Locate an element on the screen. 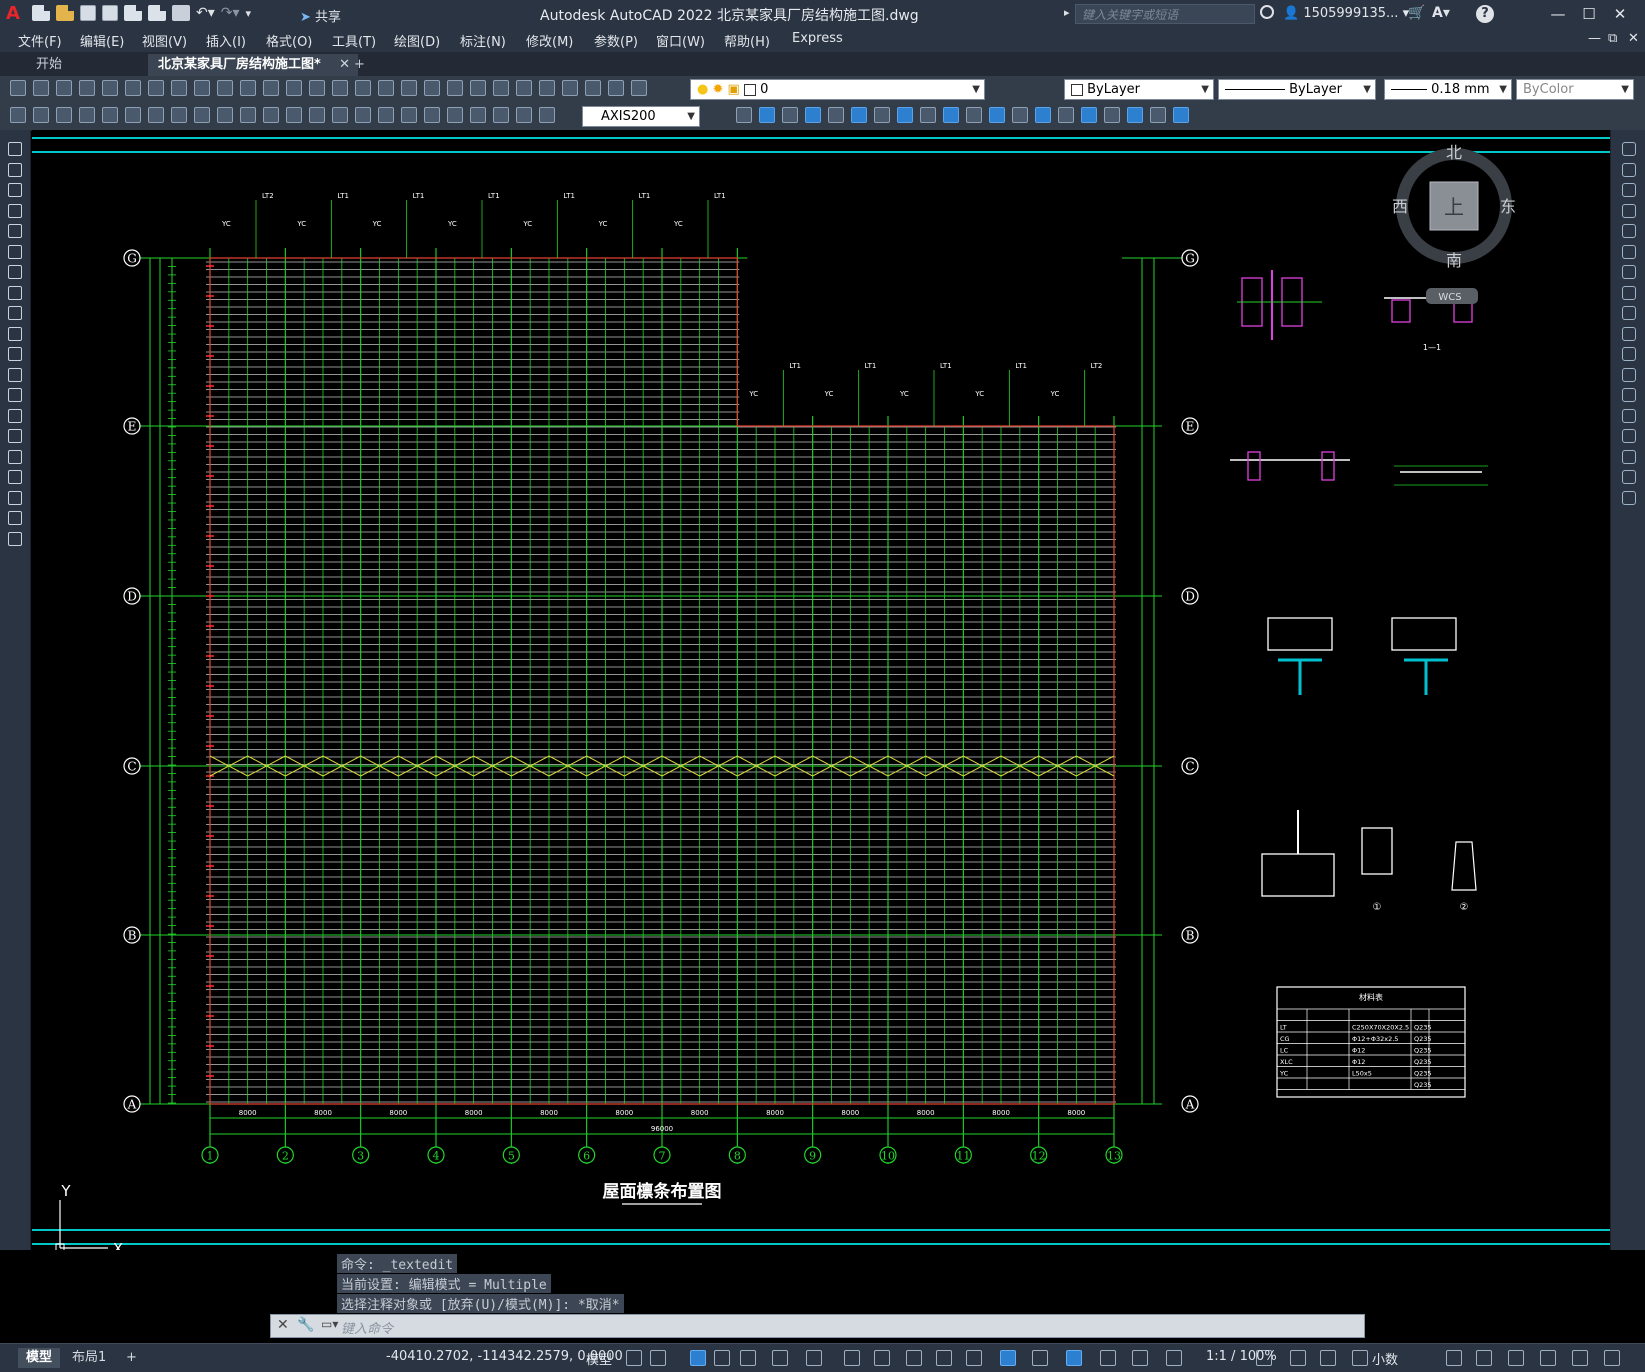 The height and width of the screenshot is (1372, 1645). doc-close-icon: ✕ is located at coordinates (1633, 38).